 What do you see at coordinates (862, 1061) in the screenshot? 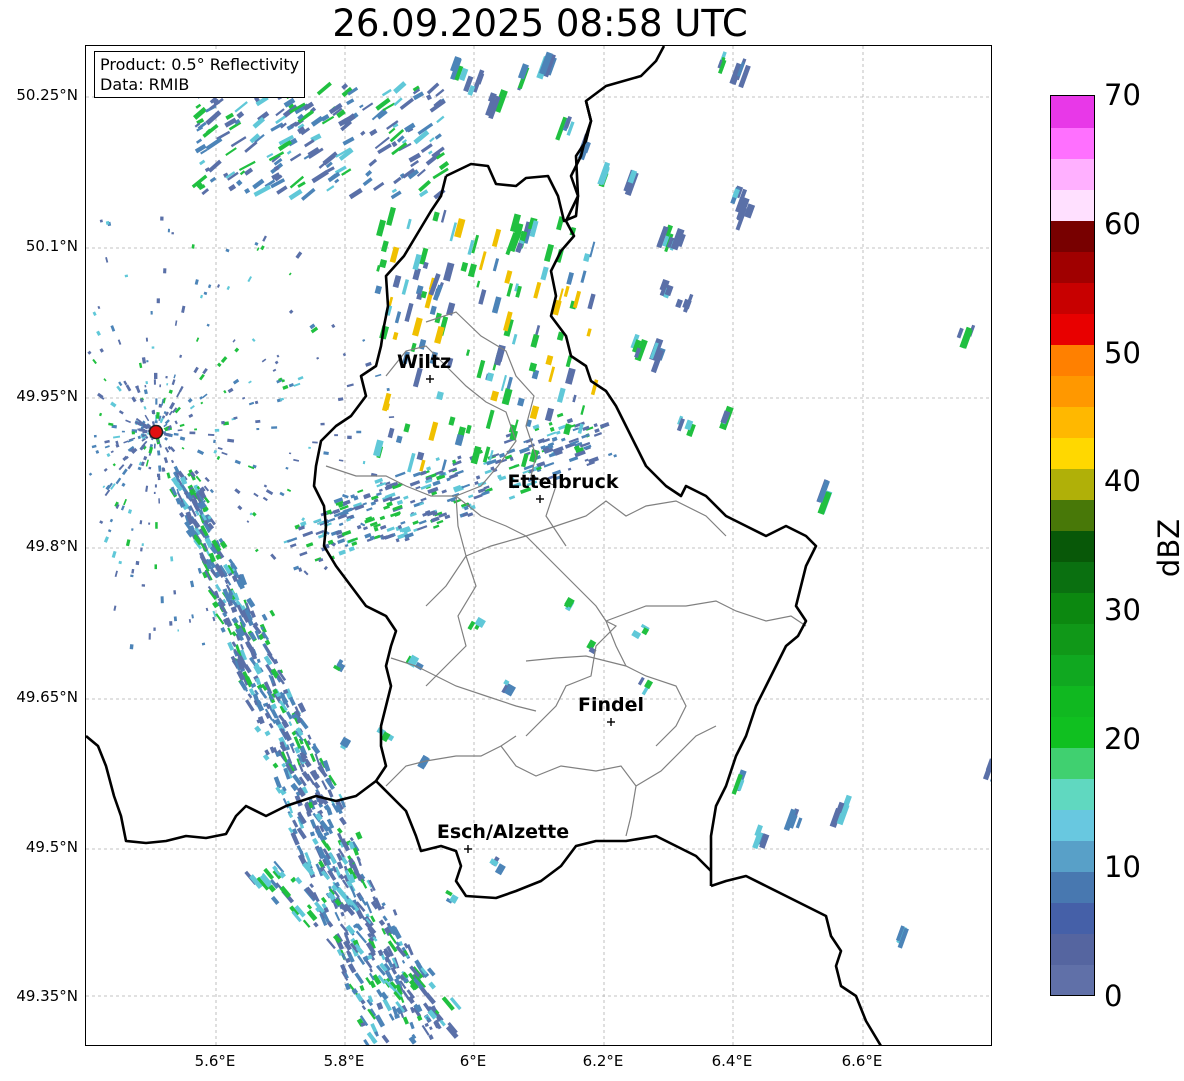
I see `lon-tick-label: 6.6°E` at bounding box center [862, 1061].